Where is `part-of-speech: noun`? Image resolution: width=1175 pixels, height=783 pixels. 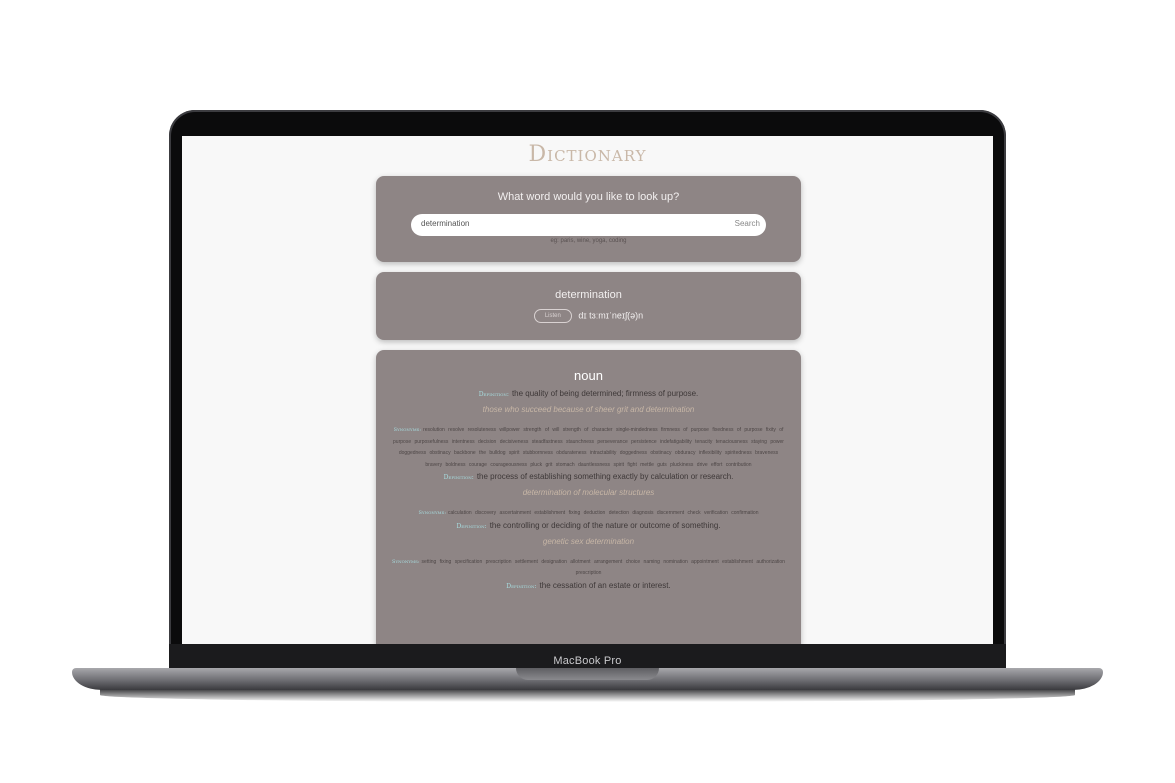
part-of-speech: noun is located at coordinates (588, 375).